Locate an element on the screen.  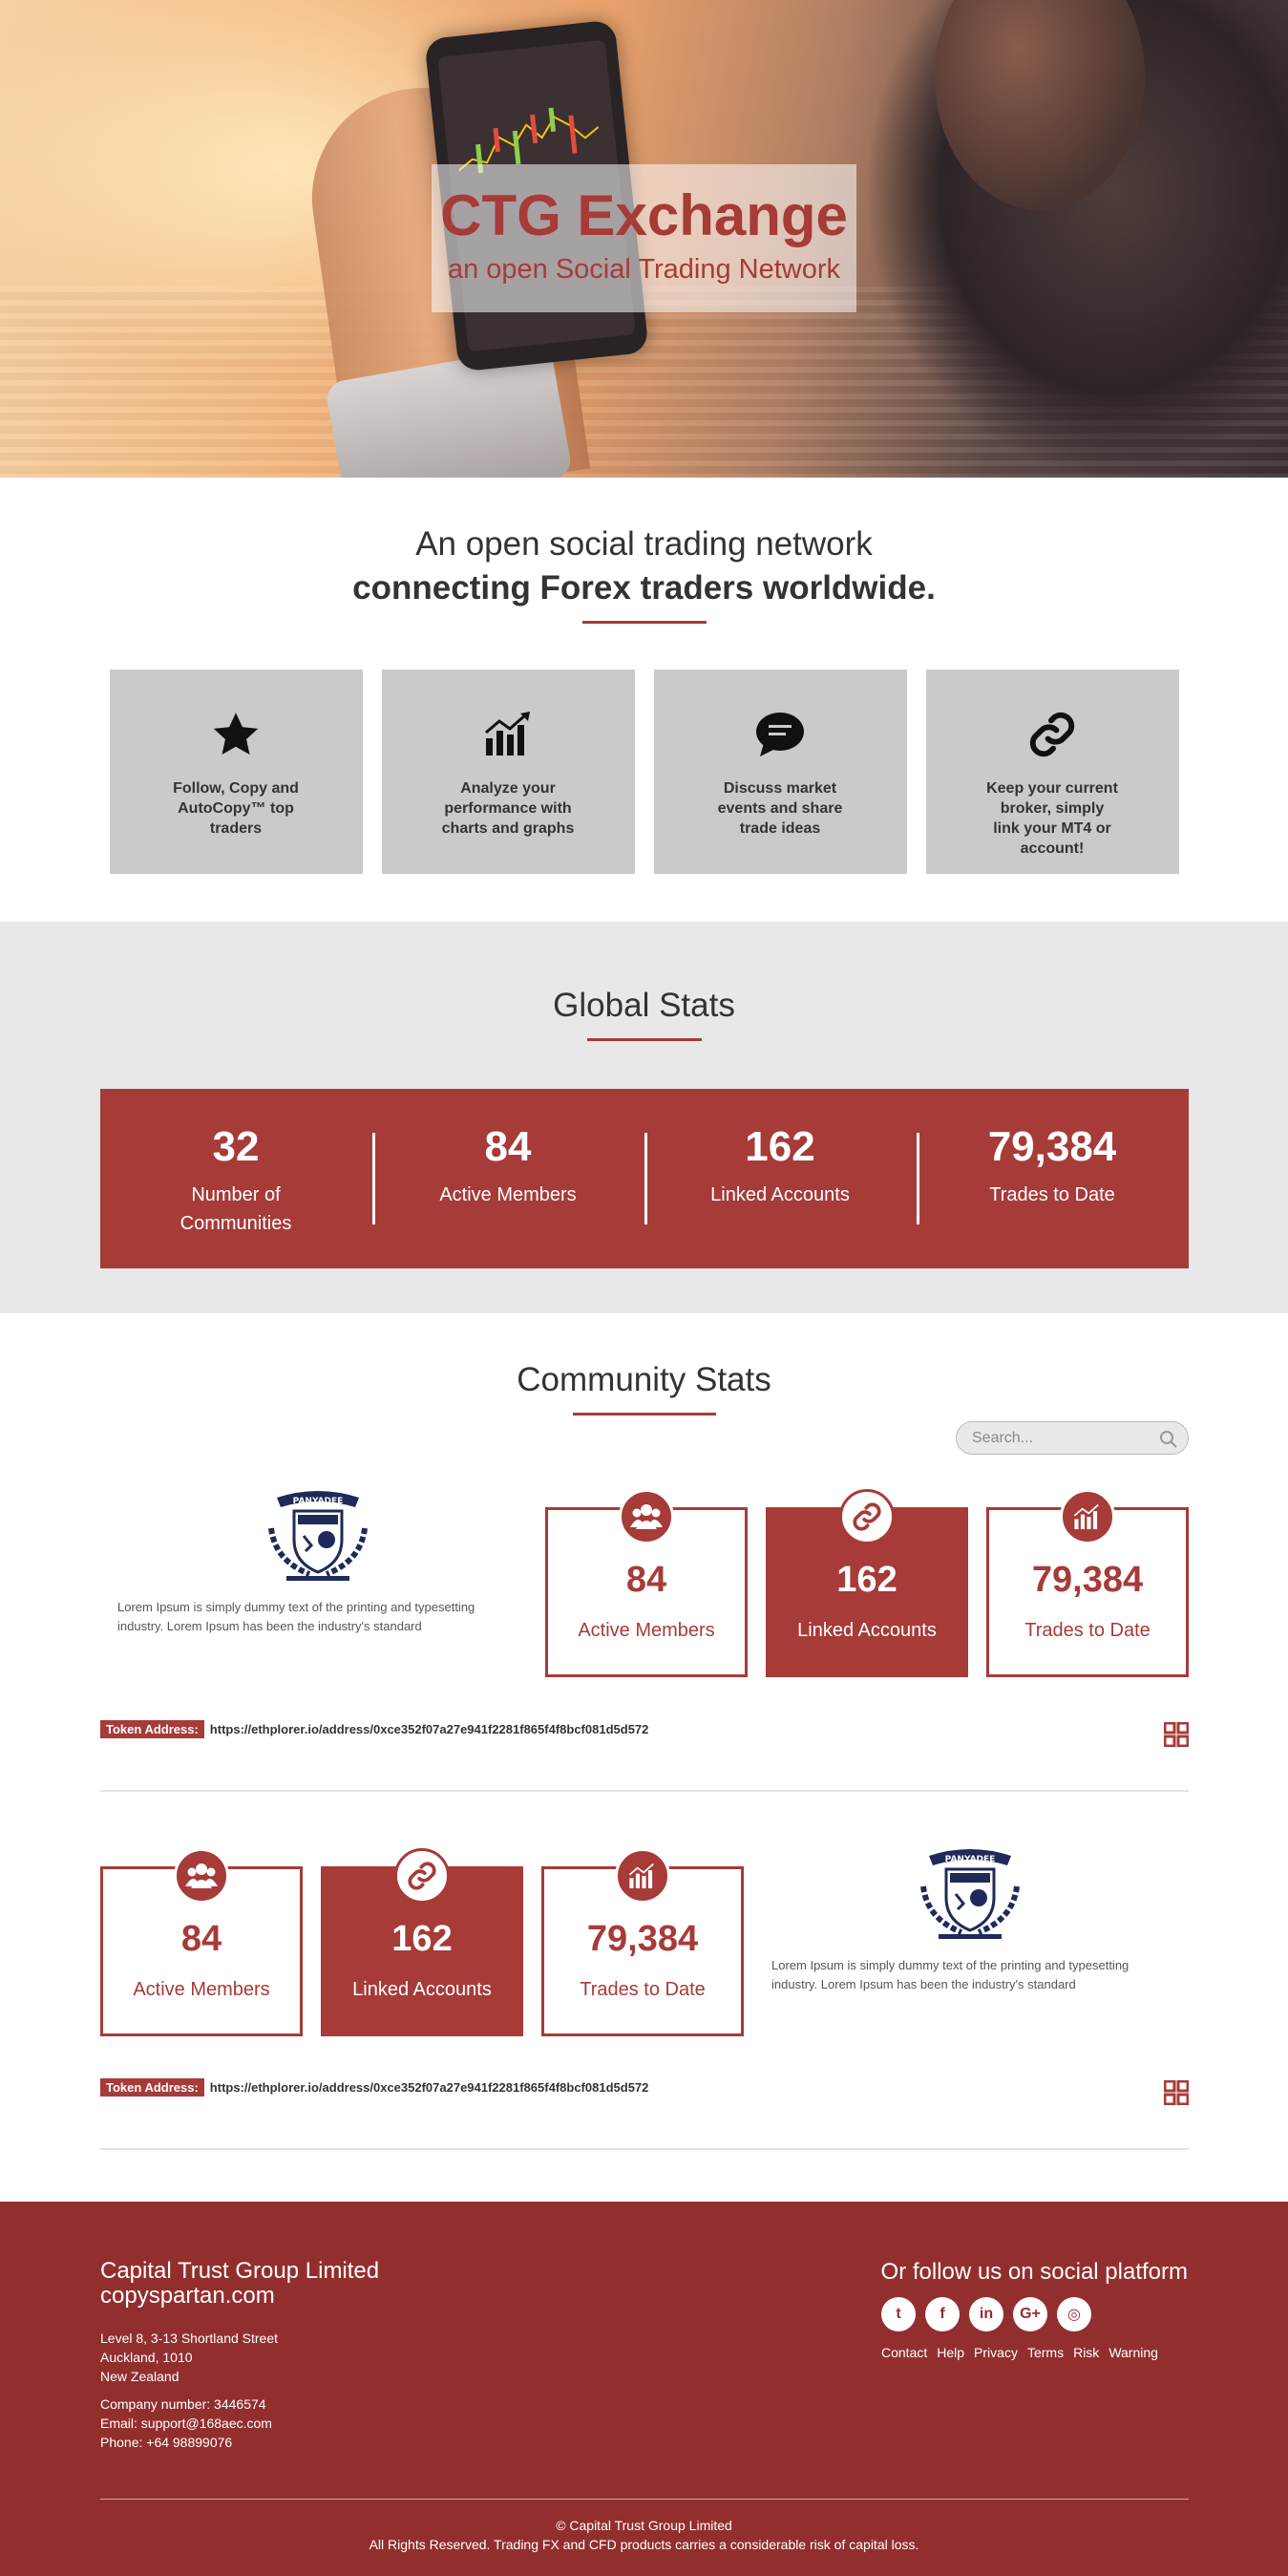
twitter-icon: t is located at coordinates (898, 2314).